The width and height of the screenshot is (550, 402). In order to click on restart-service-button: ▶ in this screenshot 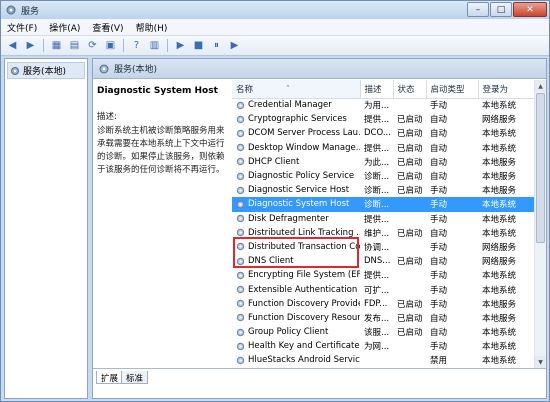, I will do `click(234, 46)`.